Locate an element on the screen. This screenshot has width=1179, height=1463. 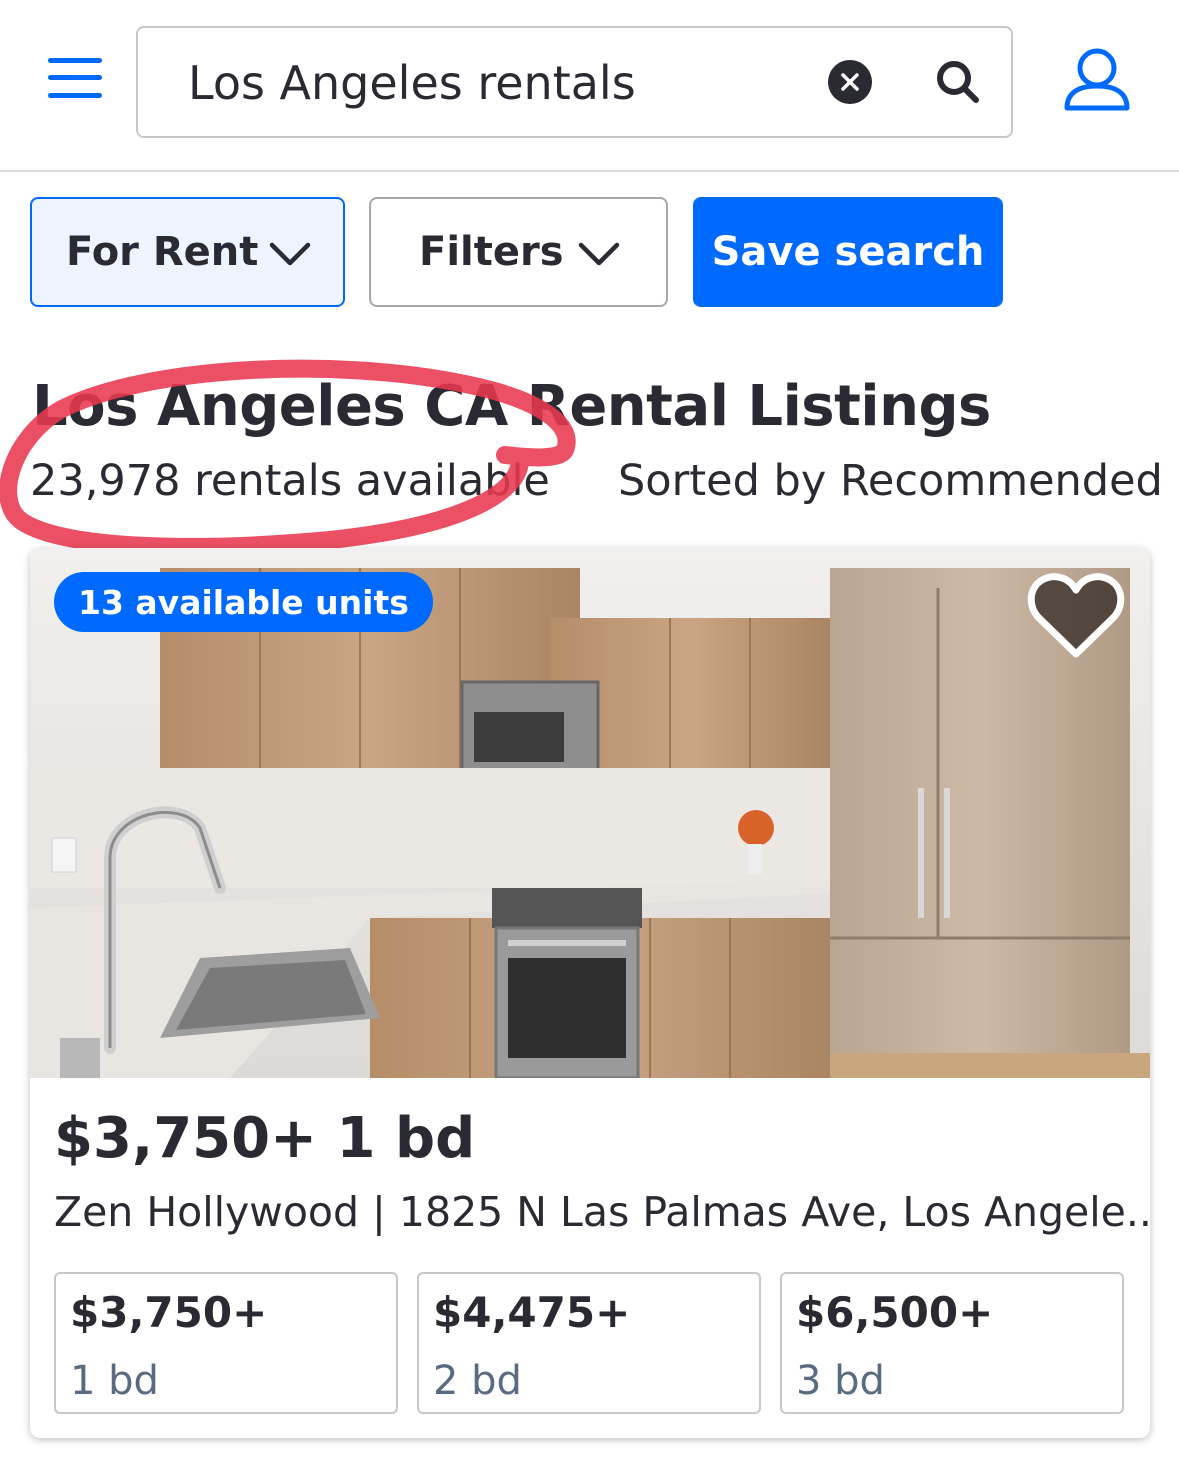
sort-control: Sorted by Recommended is located at coordinates (890, 481).